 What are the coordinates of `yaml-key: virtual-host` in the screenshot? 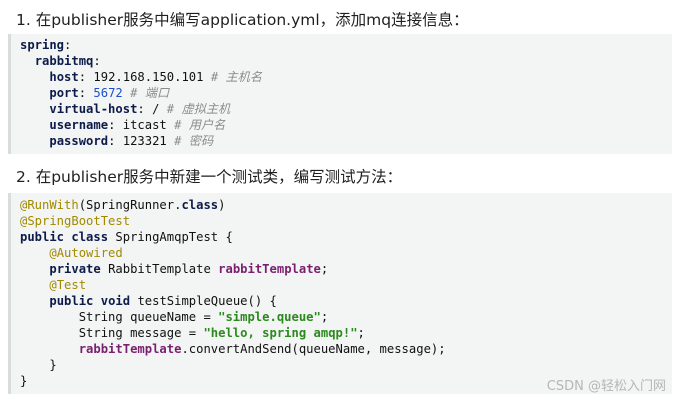 It's located at (93, 109).